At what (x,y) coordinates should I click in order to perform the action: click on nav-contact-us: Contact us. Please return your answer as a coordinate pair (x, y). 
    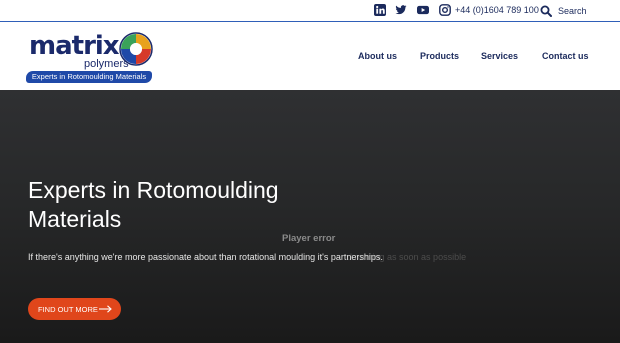
    Looking at the image, I should click on (565, 56).